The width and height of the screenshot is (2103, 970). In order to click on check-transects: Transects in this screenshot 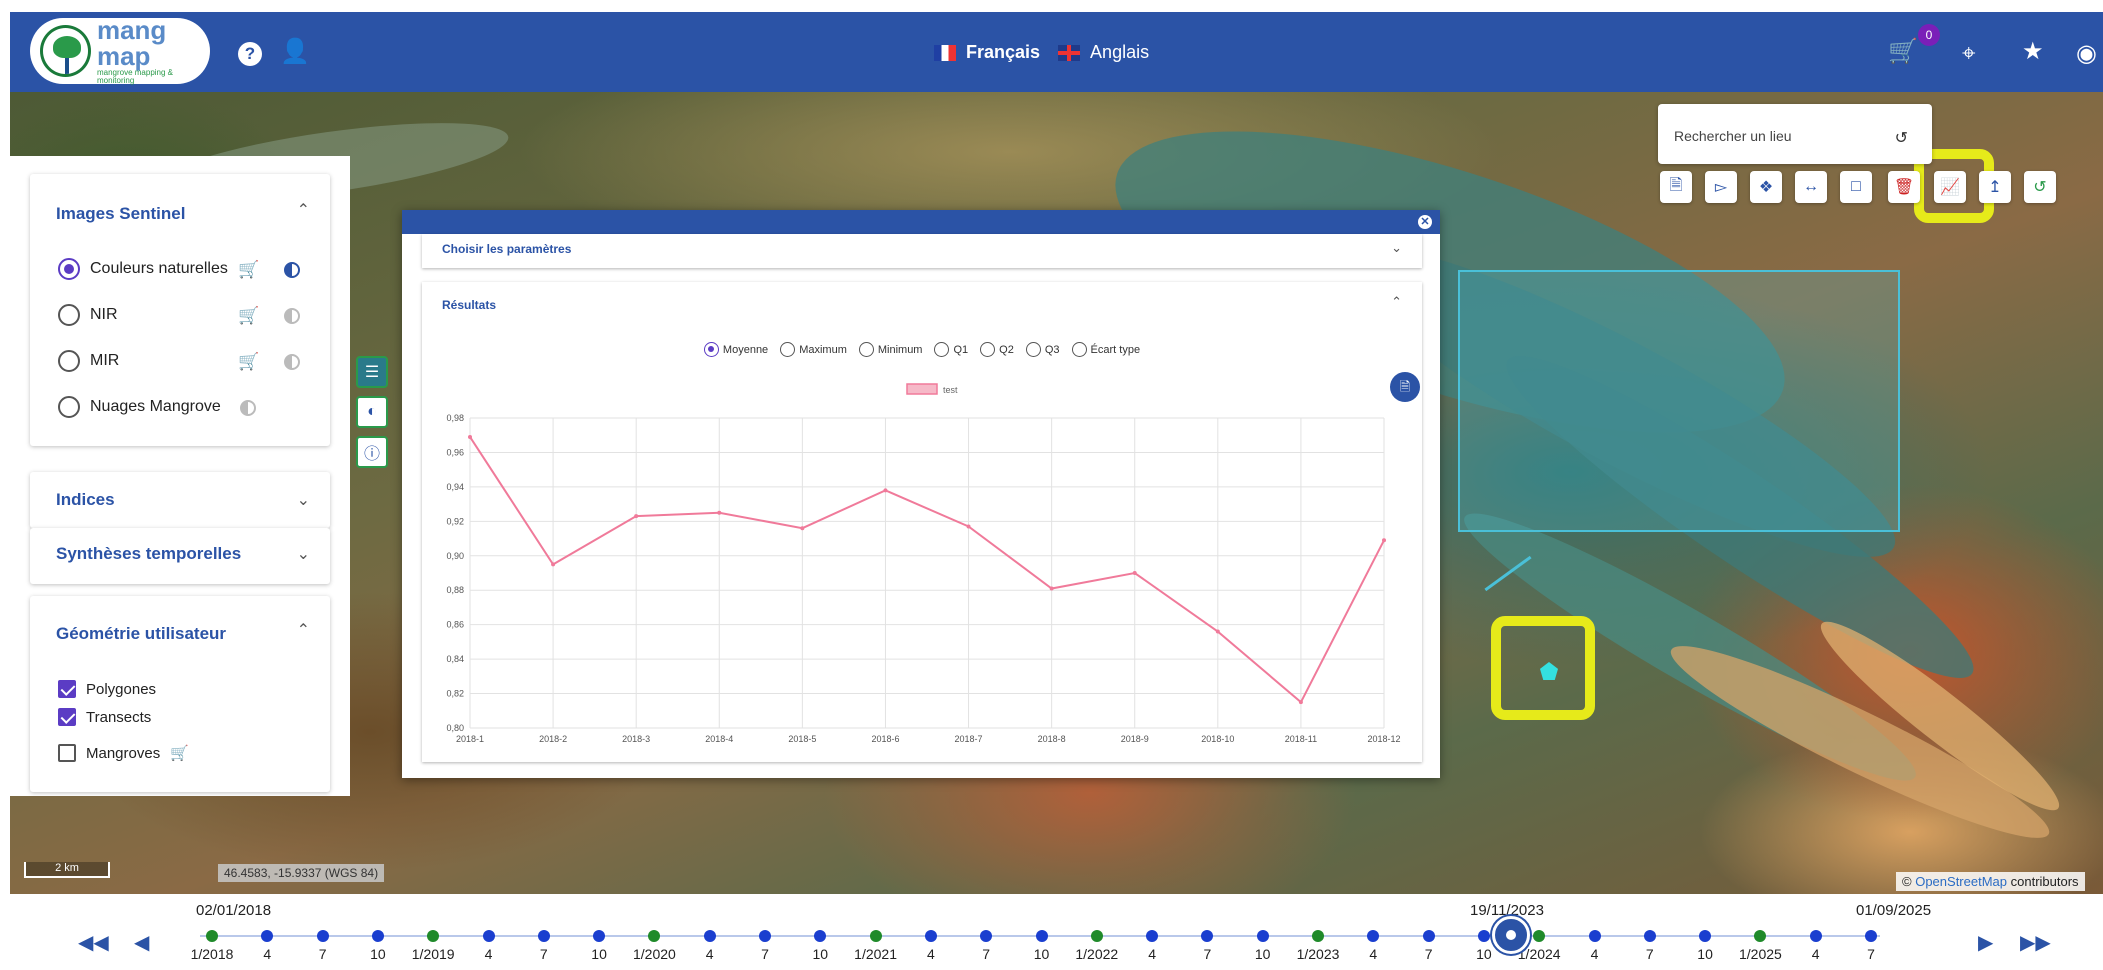, I will do `click(104, 717)`.